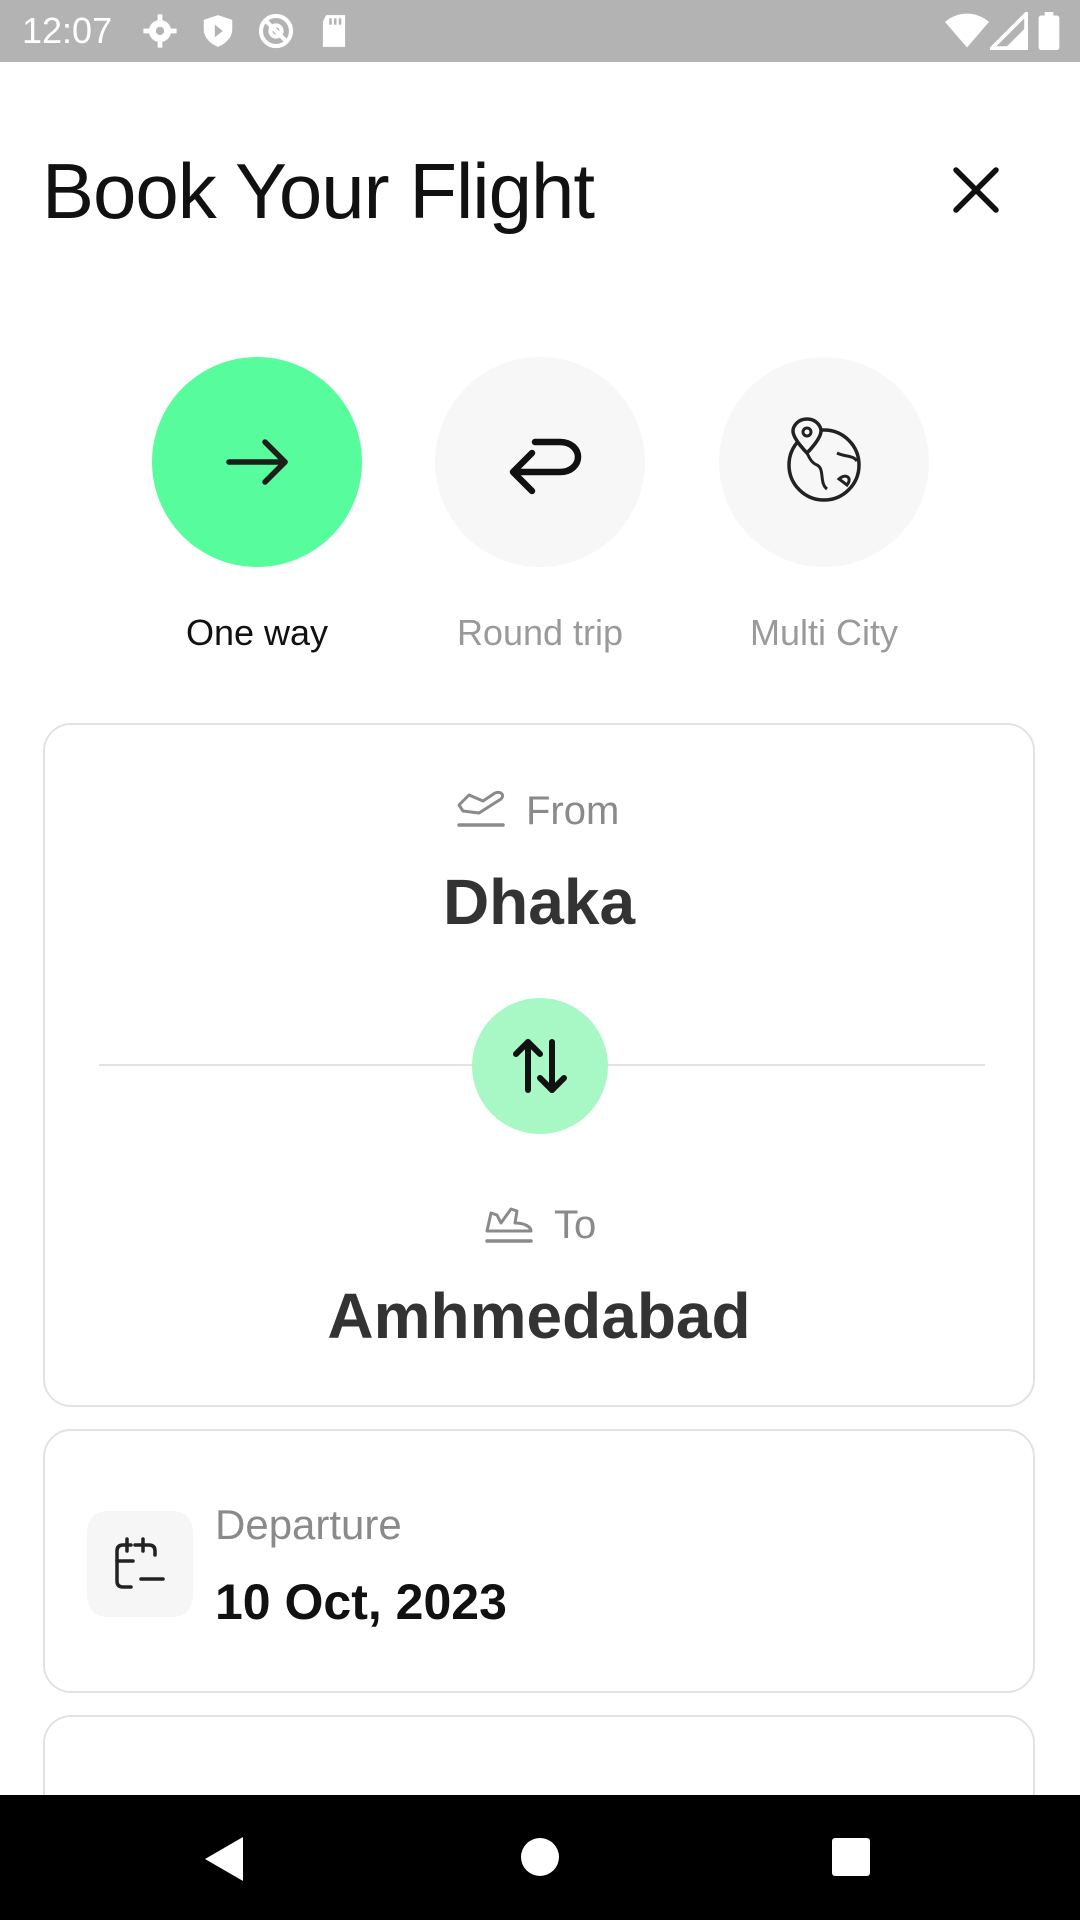  Describe the element at coordinates (481, 809) in the screenshot. I see `takeoff-icon` at that location.